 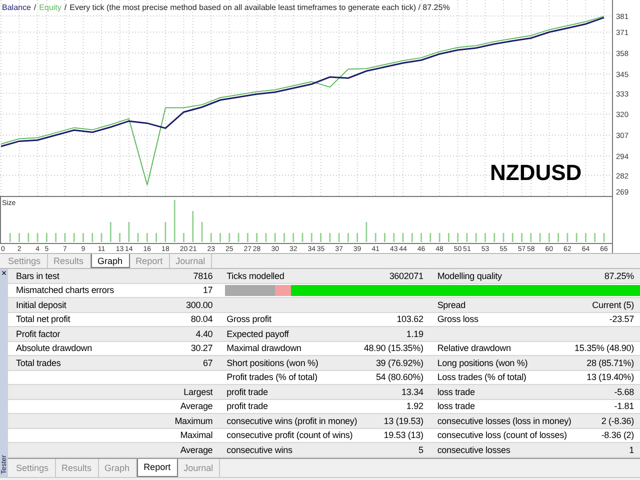 What do you see at coordinates (504, 421) in the screenshot?
I see `stat-label: consecutive losses (loss in money)` at bounding box center [504, 421].